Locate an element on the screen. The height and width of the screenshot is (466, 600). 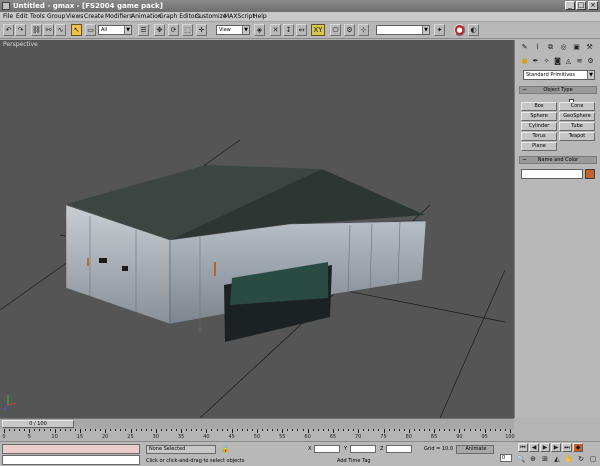
zoom-all-icon: ⊕ is located at coordinates (533, 459).